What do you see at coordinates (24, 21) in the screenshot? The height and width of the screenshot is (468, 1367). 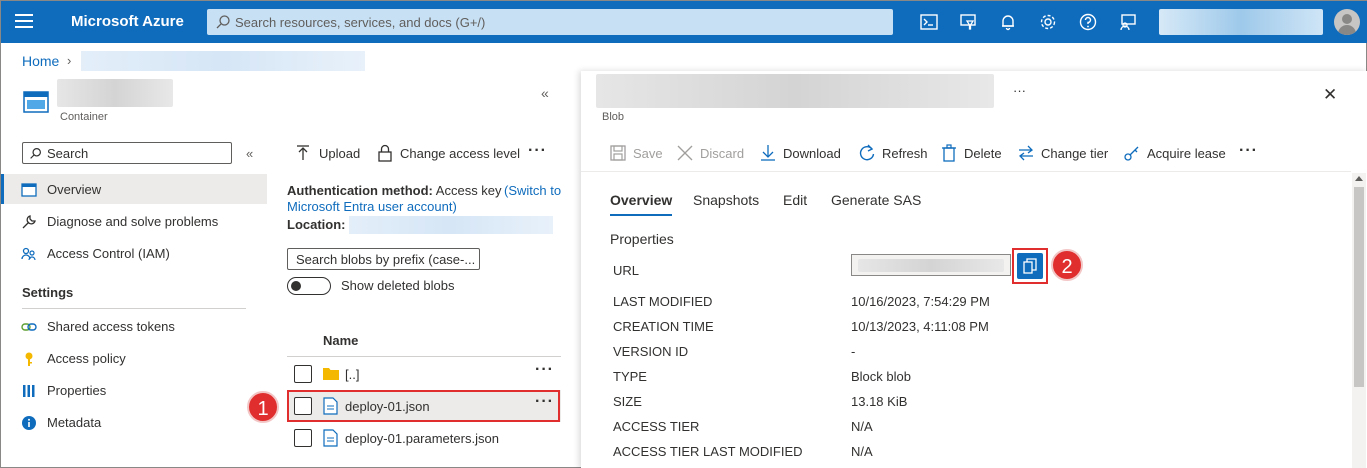 I see `hamburger-menu-icon` at bounding box center [24, 21].